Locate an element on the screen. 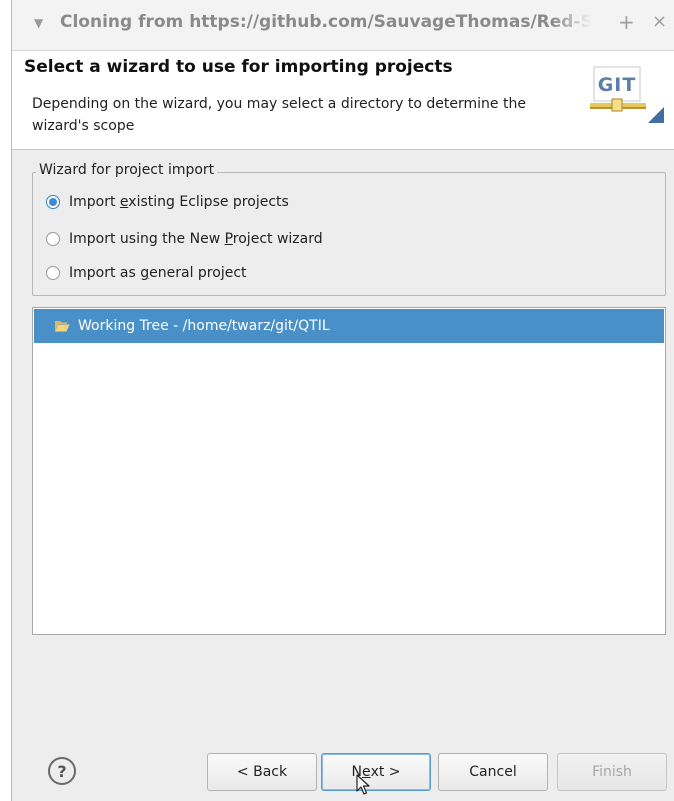  folder-open-icon is located at coordinates (62, 326).